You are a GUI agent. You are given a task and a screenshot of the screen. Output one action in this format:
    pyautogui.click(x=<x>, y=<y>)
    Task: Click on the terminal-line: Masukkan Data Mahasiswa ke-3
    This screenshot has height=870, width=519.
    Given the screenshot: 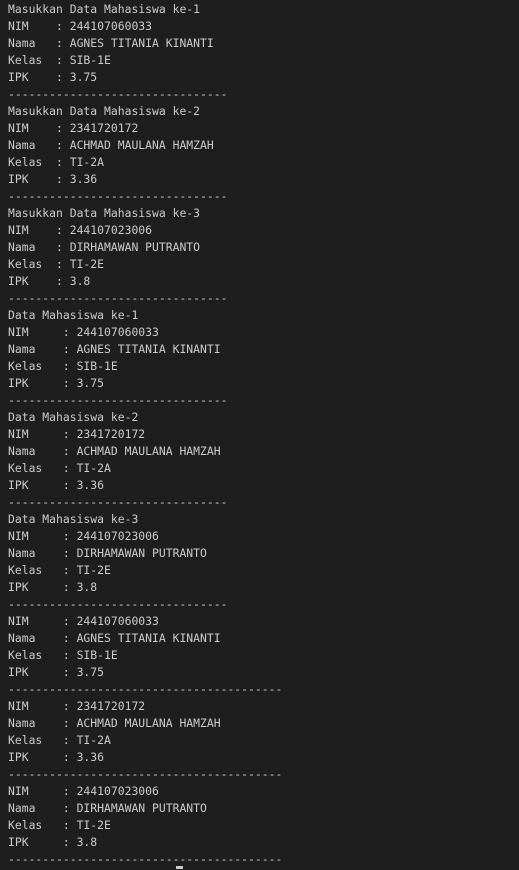 What is the action you would take?
    pyautogui.click(x=104, y=213)
    